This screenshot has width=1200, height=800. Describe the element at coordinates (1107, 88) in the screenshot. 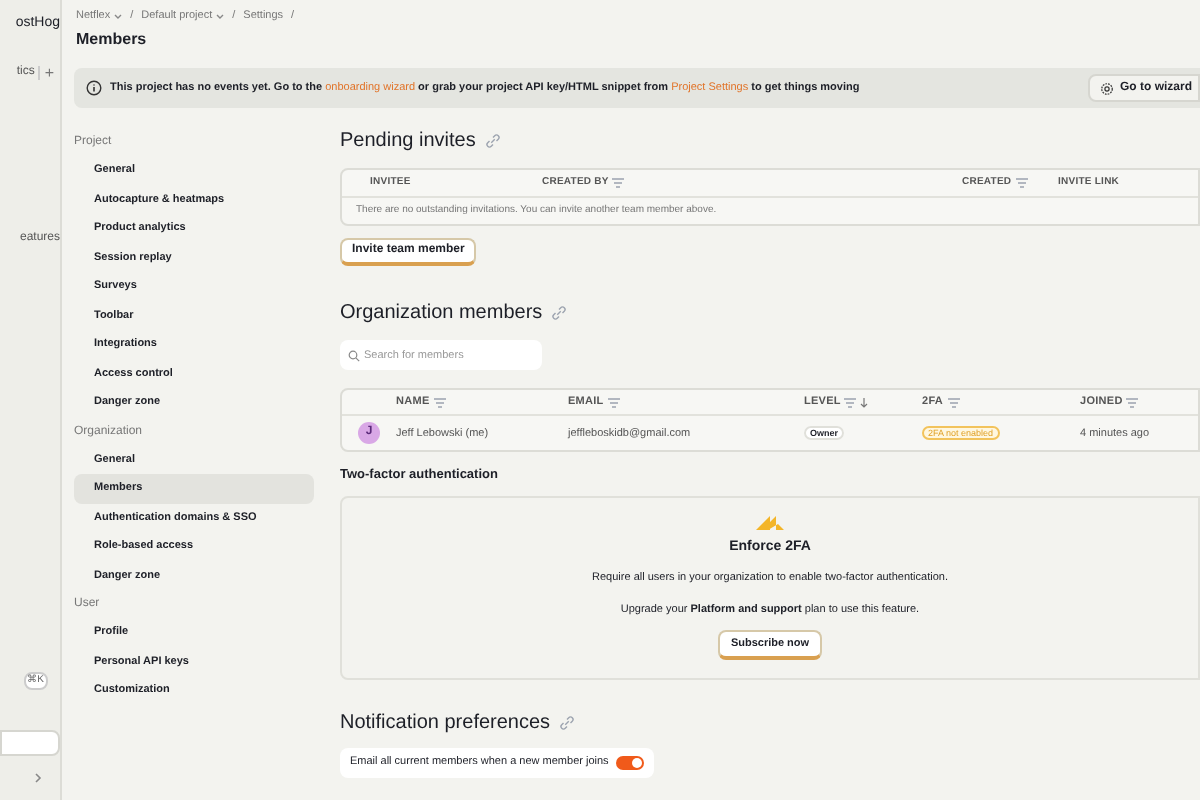

I see `settings-icon` at that location.